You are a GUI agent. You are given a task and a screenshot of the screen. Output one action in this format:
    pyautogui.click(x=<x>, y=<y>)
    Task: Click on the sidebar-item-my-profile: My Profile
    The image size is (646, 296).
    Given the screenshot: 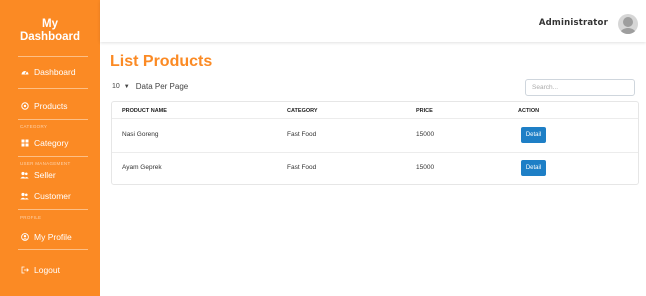 What is the action you would take?
    pyautogui.click(x=46, y=237)
    